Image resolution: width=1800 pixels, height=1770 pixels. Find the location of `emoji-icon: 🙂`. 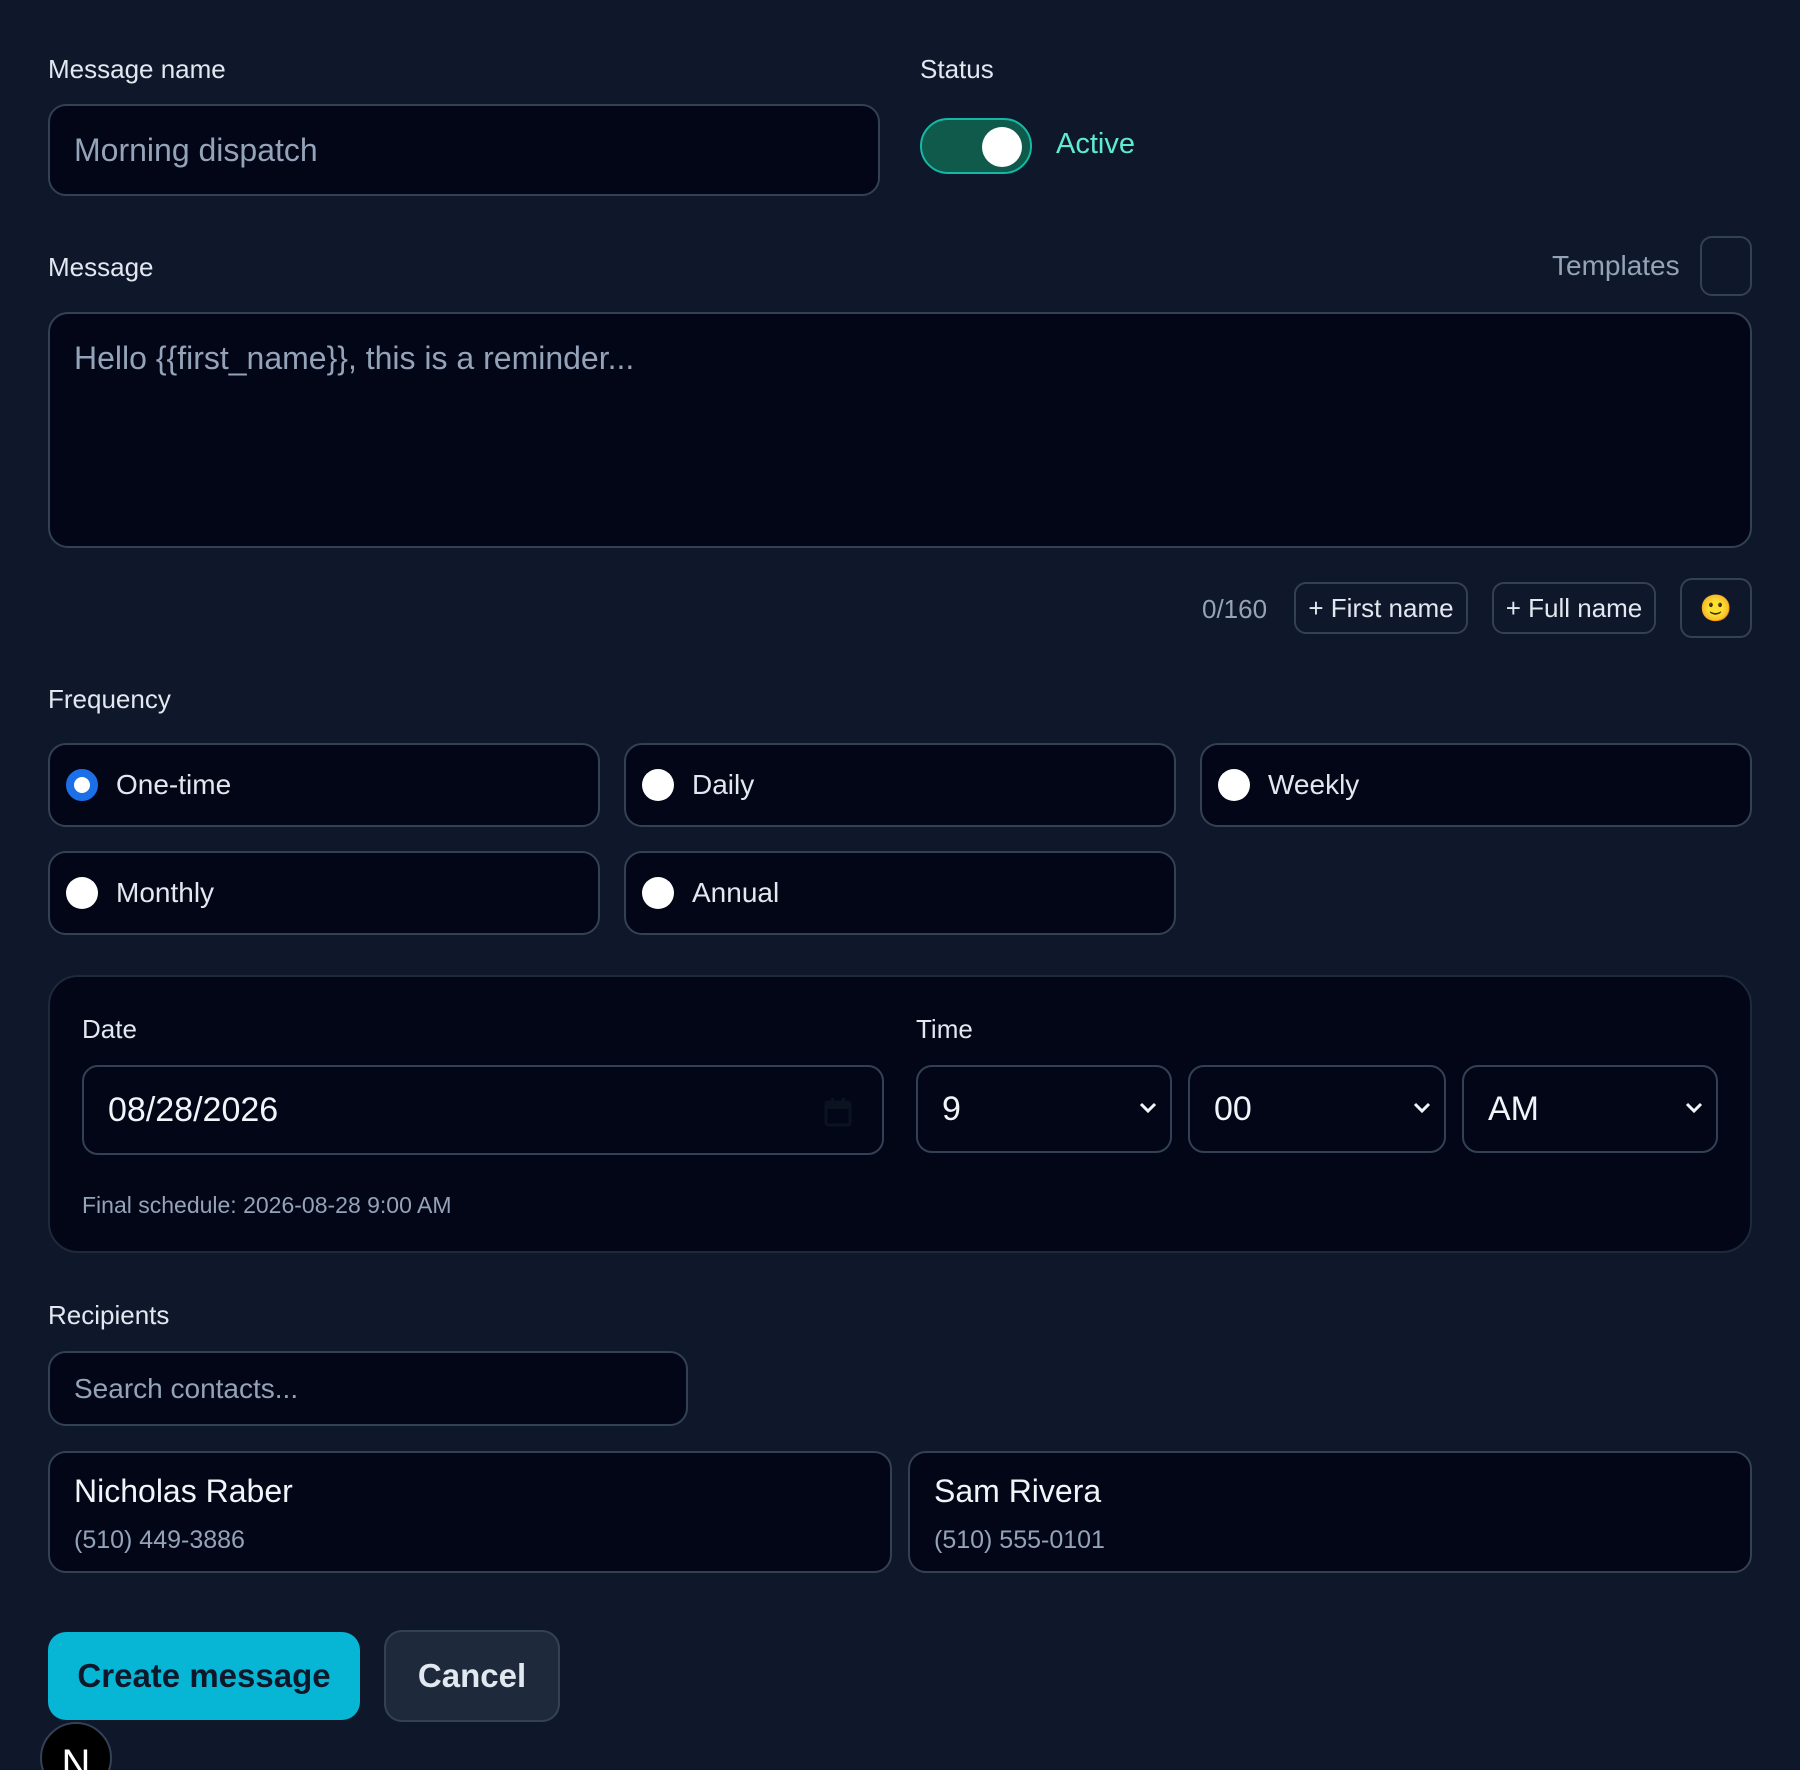

emoji-icon: 🙂 is located at coordinates (1716, 607).